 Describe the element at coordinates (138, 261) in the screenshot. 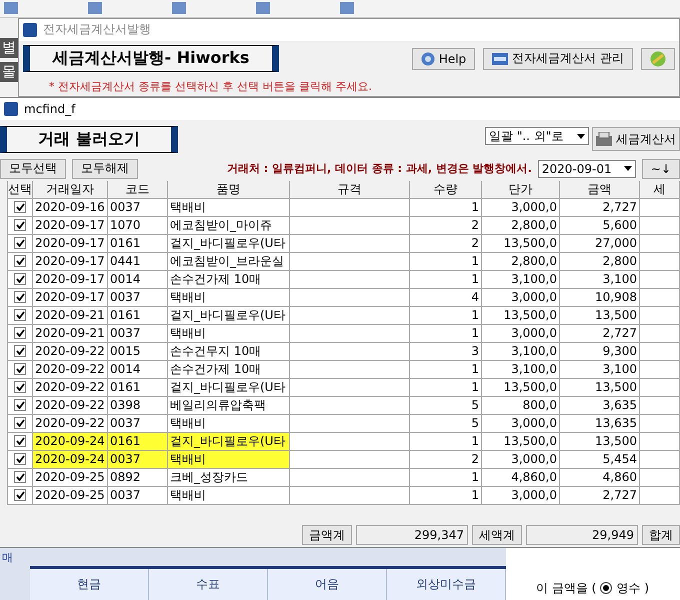

I see `table-cell: 0441` at that location.